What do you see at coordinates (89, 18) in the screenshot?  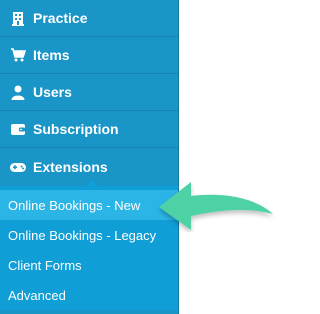 I see `nav-item-practice: Practice` at bounding box center [89, 18].